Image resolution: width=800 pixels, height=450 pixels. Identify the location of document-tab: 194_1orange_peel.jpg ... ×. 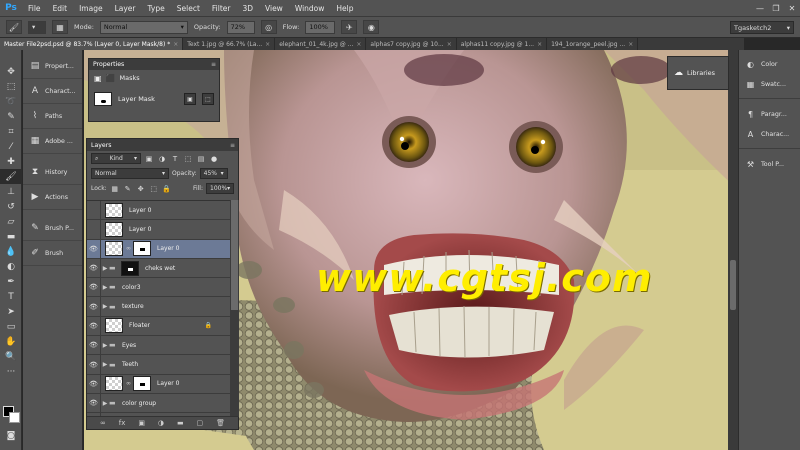
(593, 44).